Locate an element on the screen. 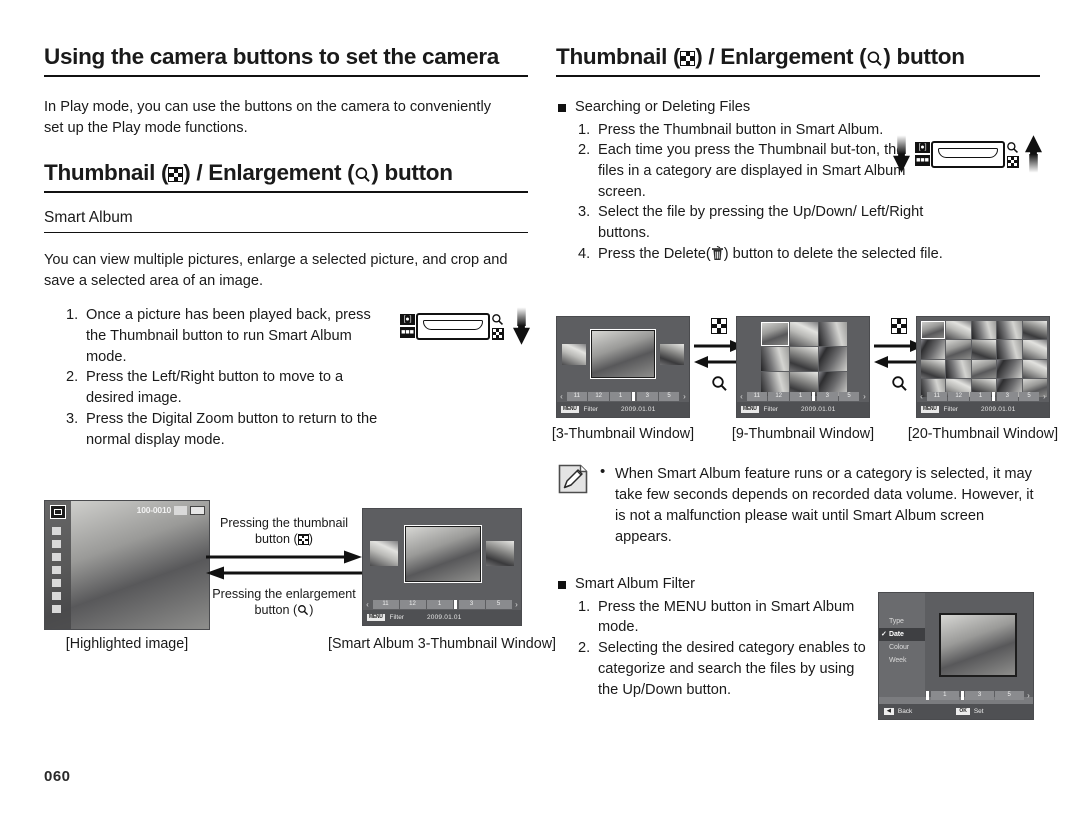  wide-tele-icons: [●] ■■■ is located at coordinates (407, 326).